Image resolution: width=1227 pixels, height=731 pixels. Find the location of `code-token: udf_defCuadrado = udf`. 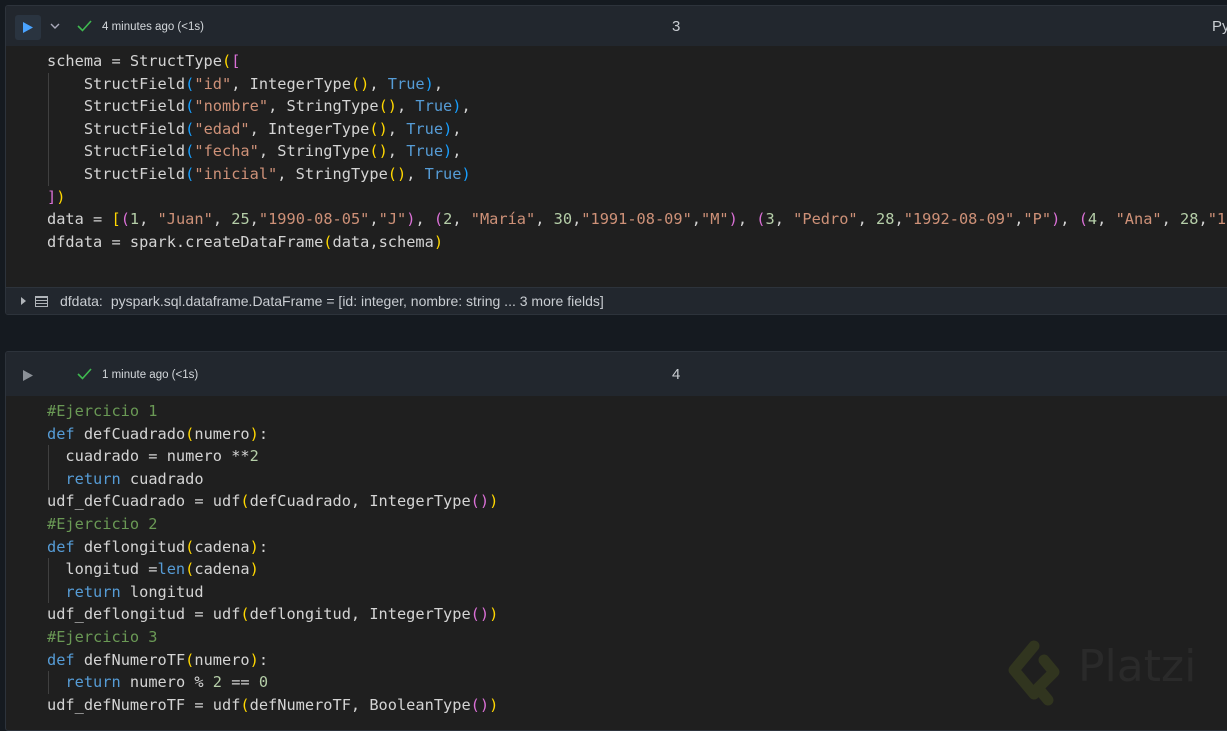

code-token: udf_defCuadrado = udf is located at coordinates (144, 501).